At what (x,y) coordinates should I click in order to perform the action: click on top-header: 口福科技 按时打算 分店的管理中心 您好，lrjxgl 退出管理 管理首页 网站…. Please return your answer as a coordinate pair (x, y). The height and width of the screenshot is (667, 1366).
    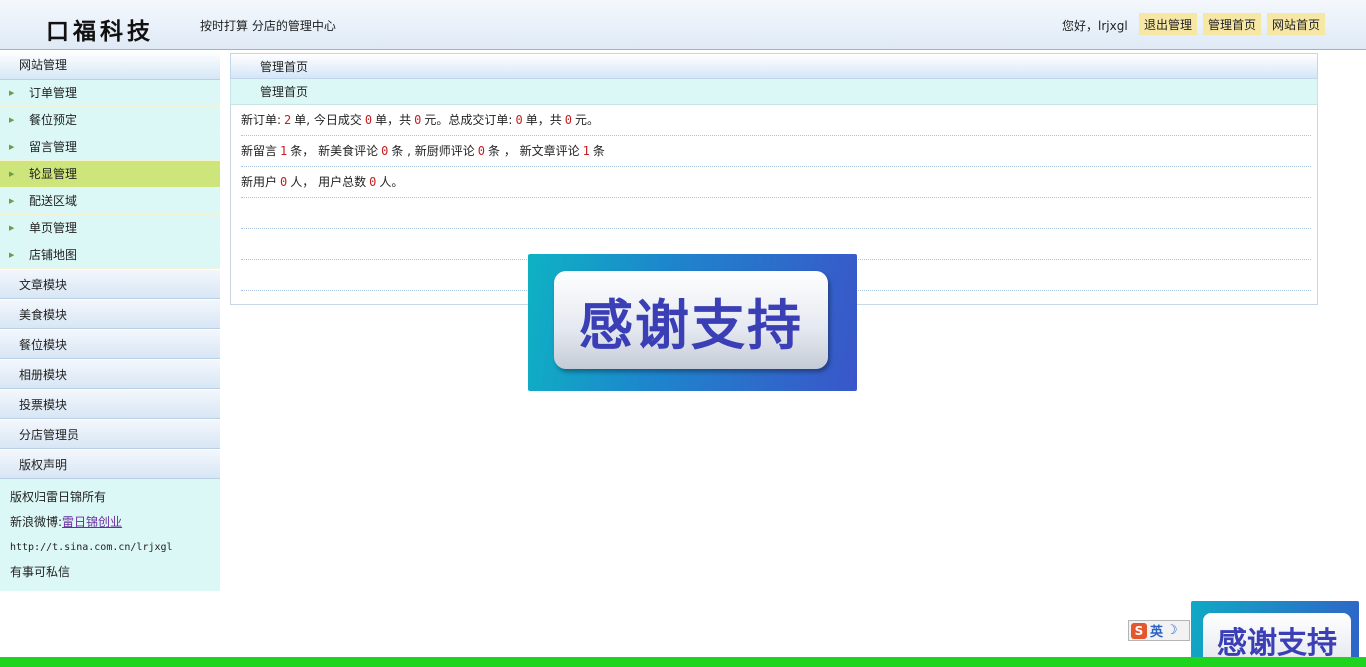
    Looking at the image, I should click on (683, 25).